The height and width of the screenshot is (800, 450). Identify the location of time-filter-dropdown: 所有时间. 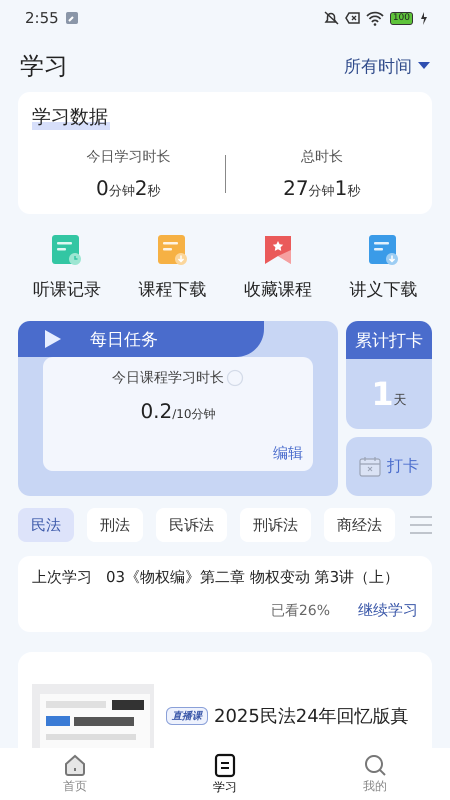
(387, 66).